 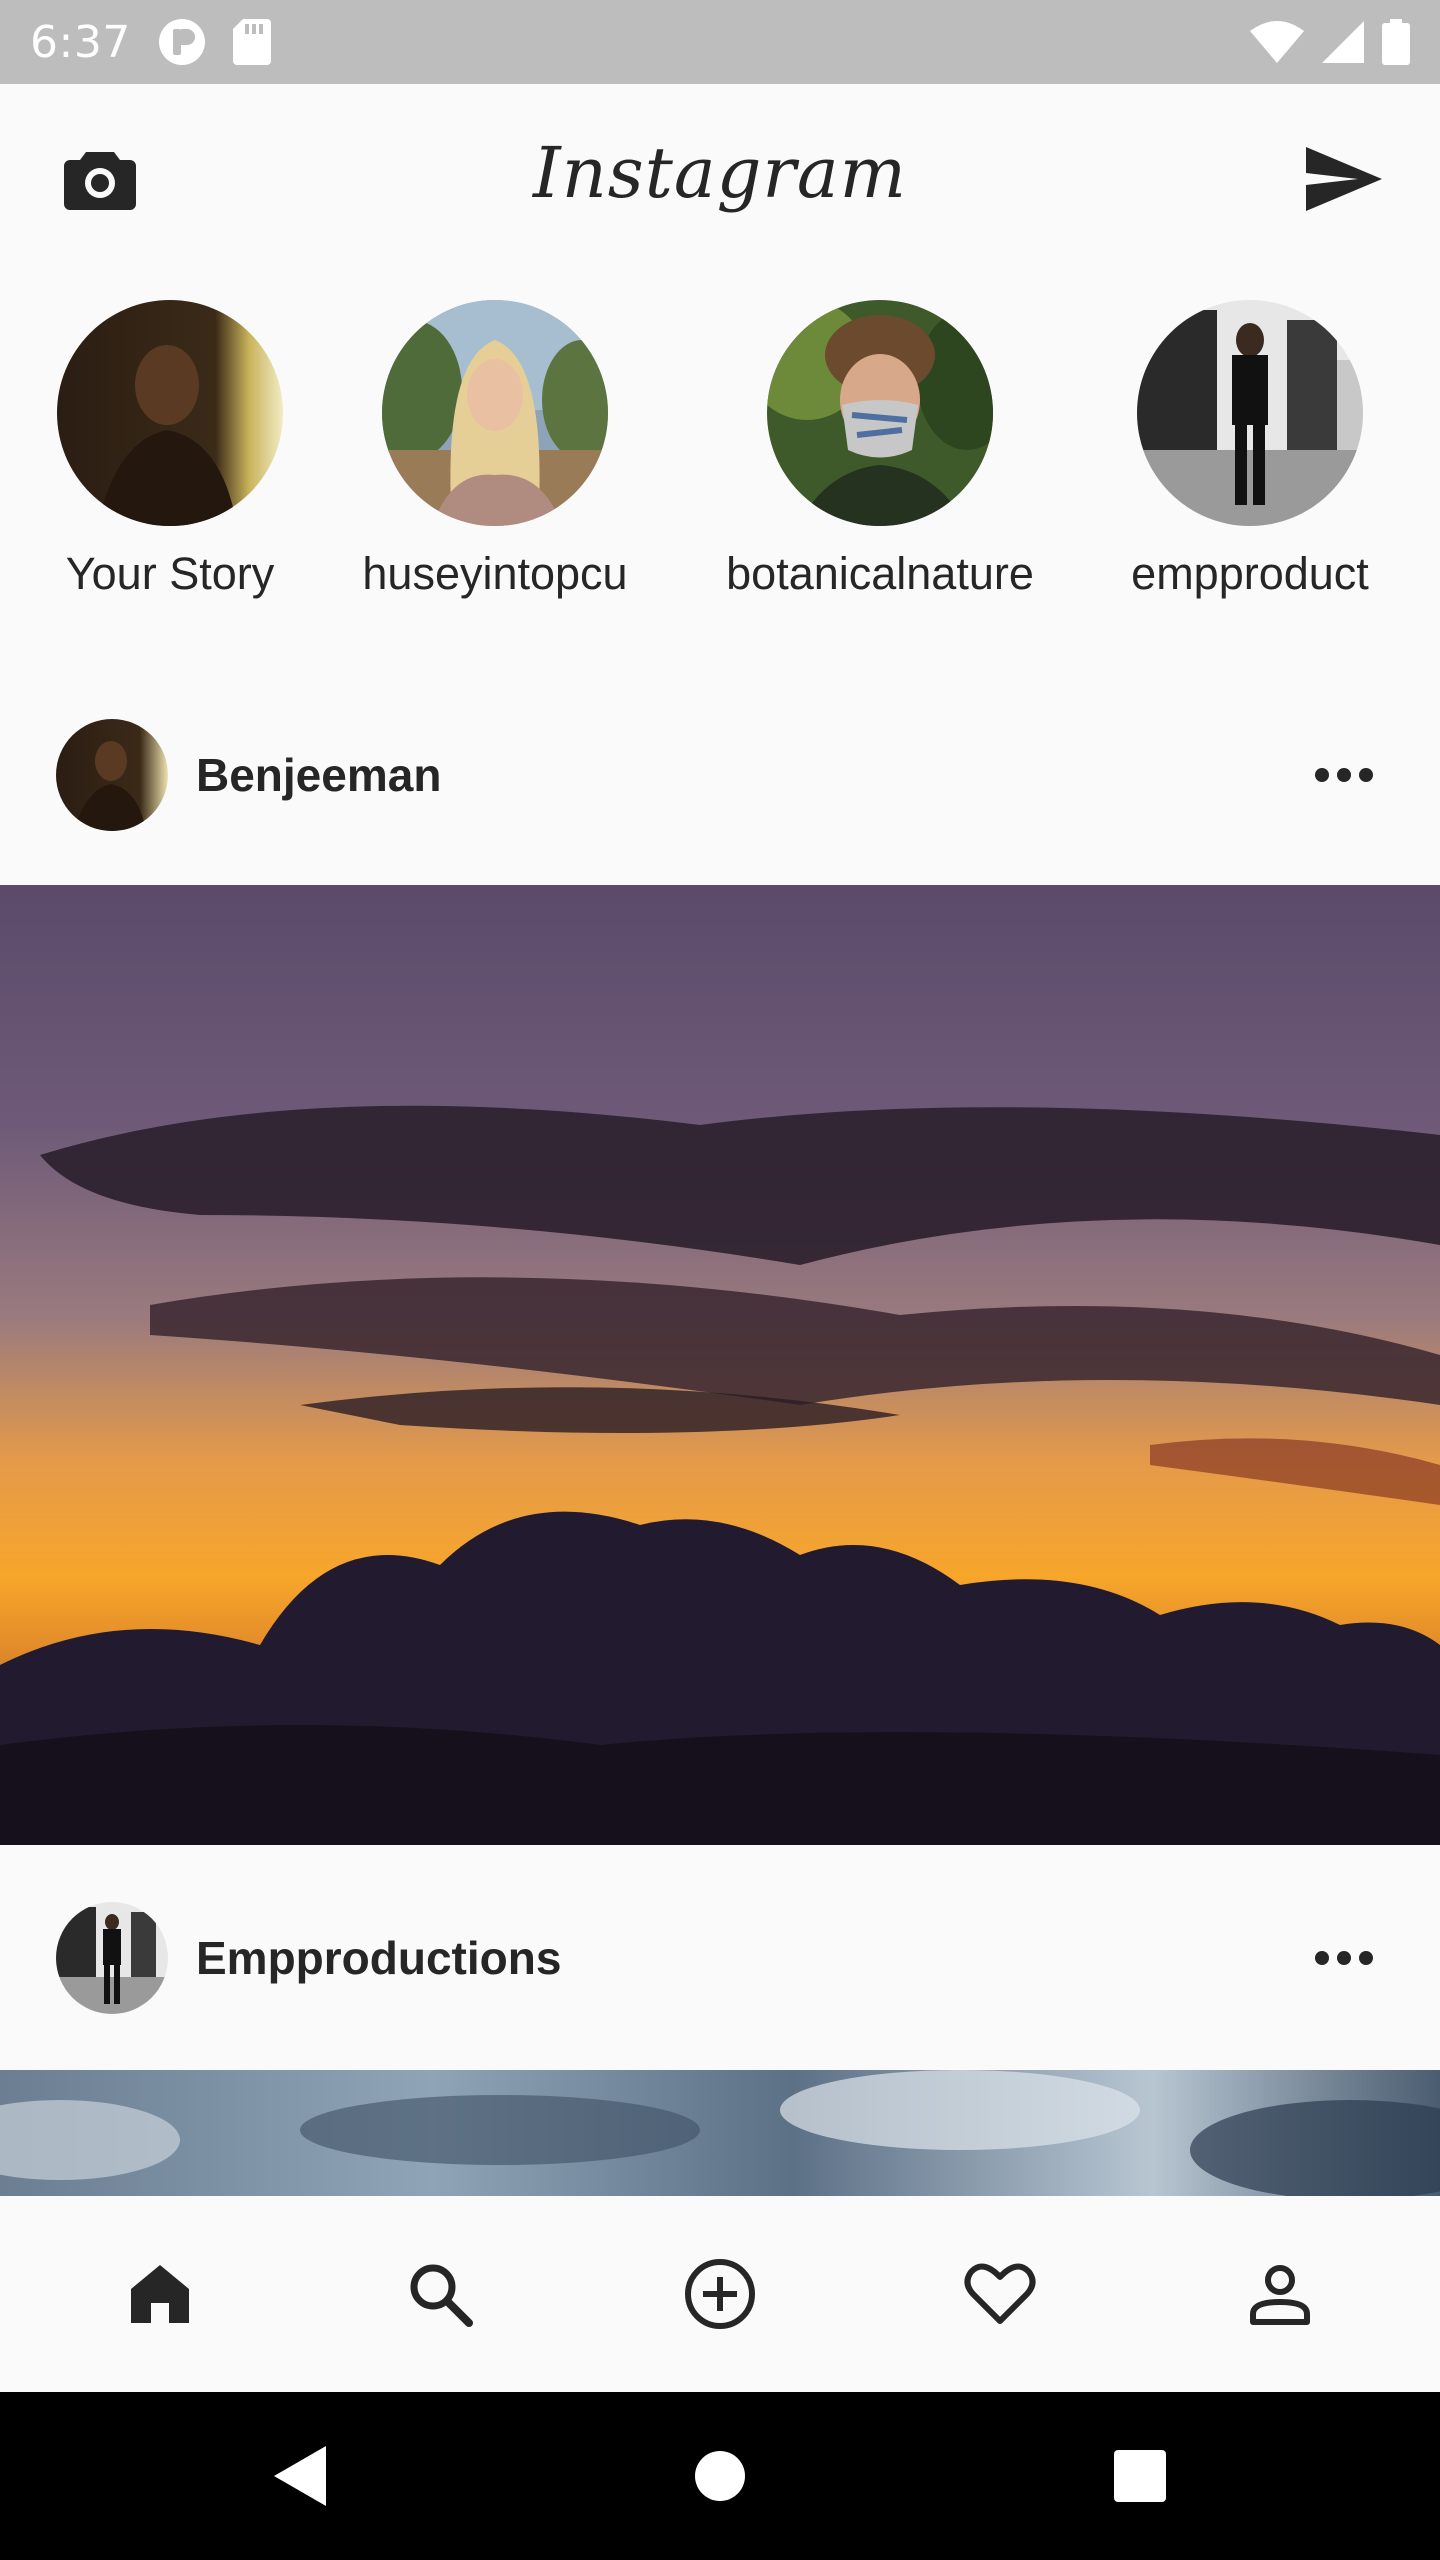 I want to click on back-icon, so click(x=300, y=2476).